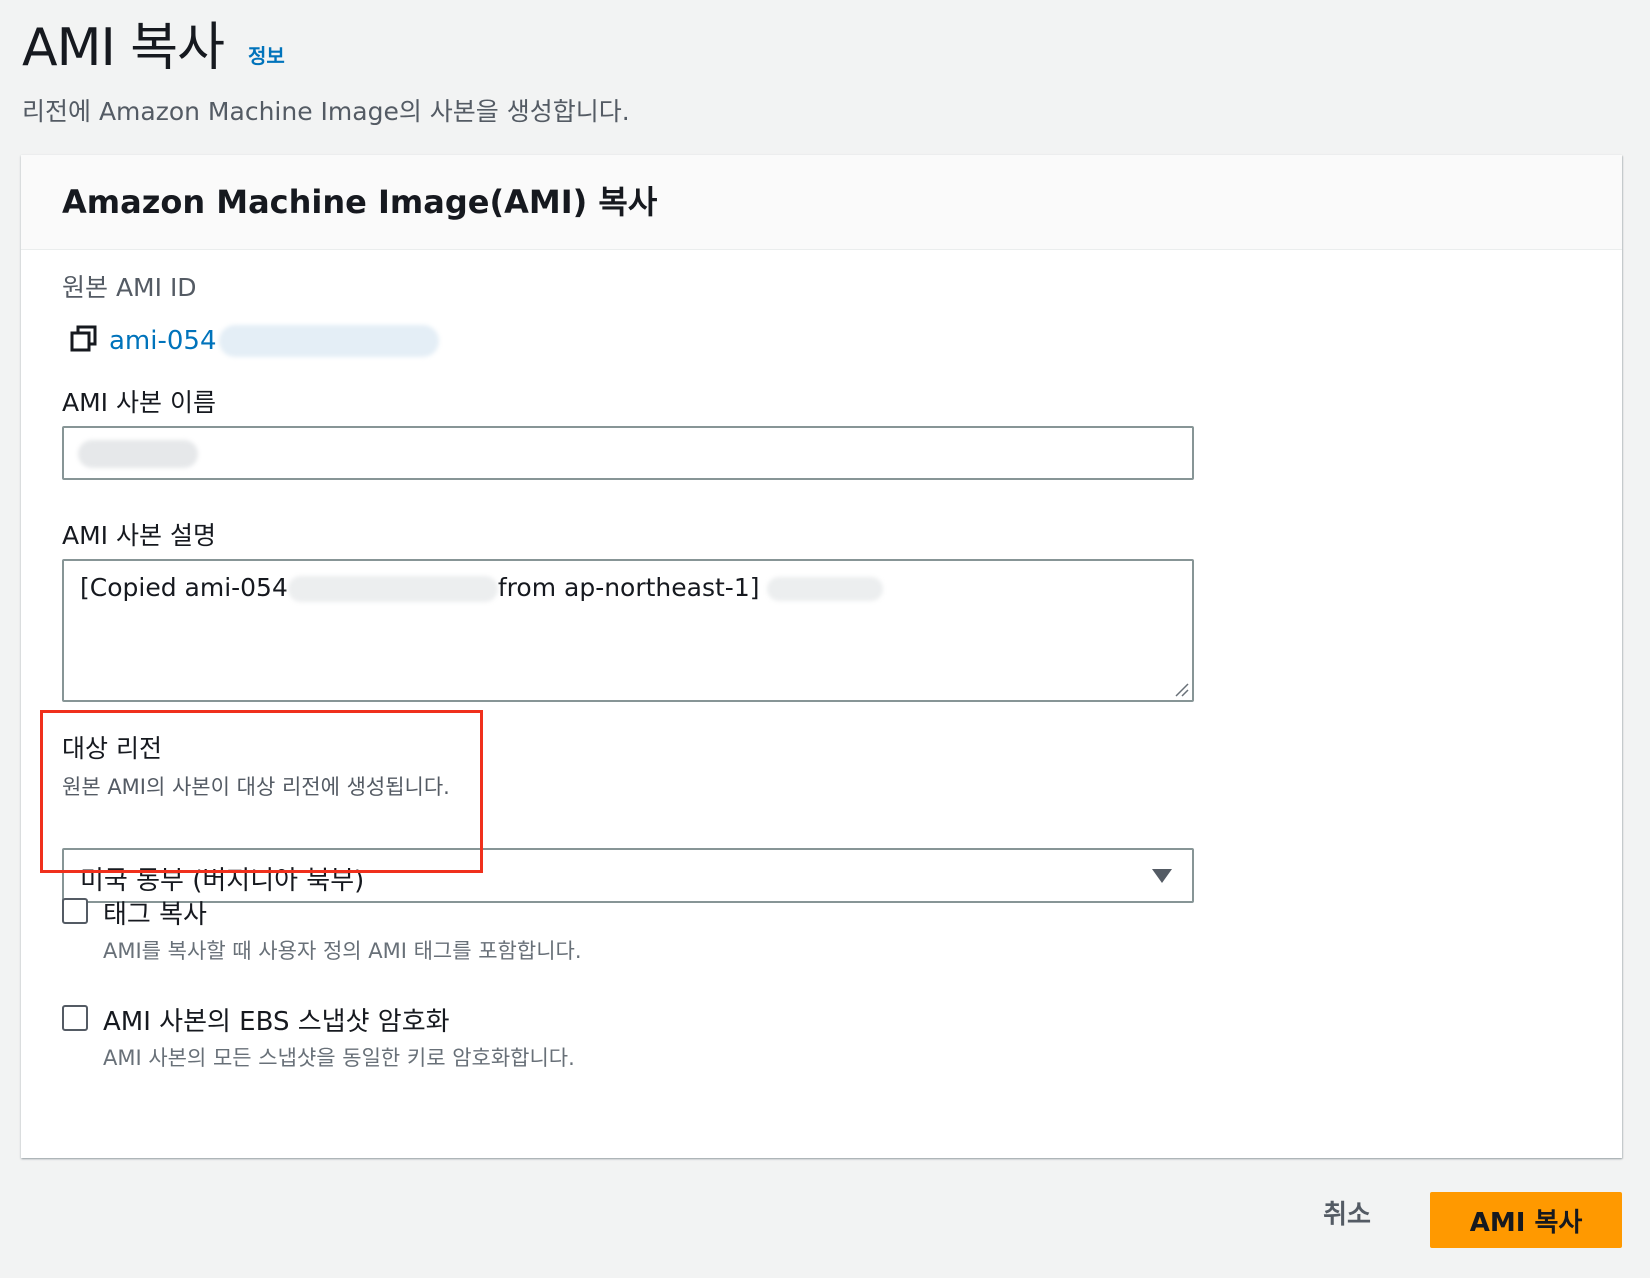  What do you see at coordinates (139, 402) in the screenshot?
I see `copy-name-label: AMI 사본 이름` at bounding box center [139, 402].